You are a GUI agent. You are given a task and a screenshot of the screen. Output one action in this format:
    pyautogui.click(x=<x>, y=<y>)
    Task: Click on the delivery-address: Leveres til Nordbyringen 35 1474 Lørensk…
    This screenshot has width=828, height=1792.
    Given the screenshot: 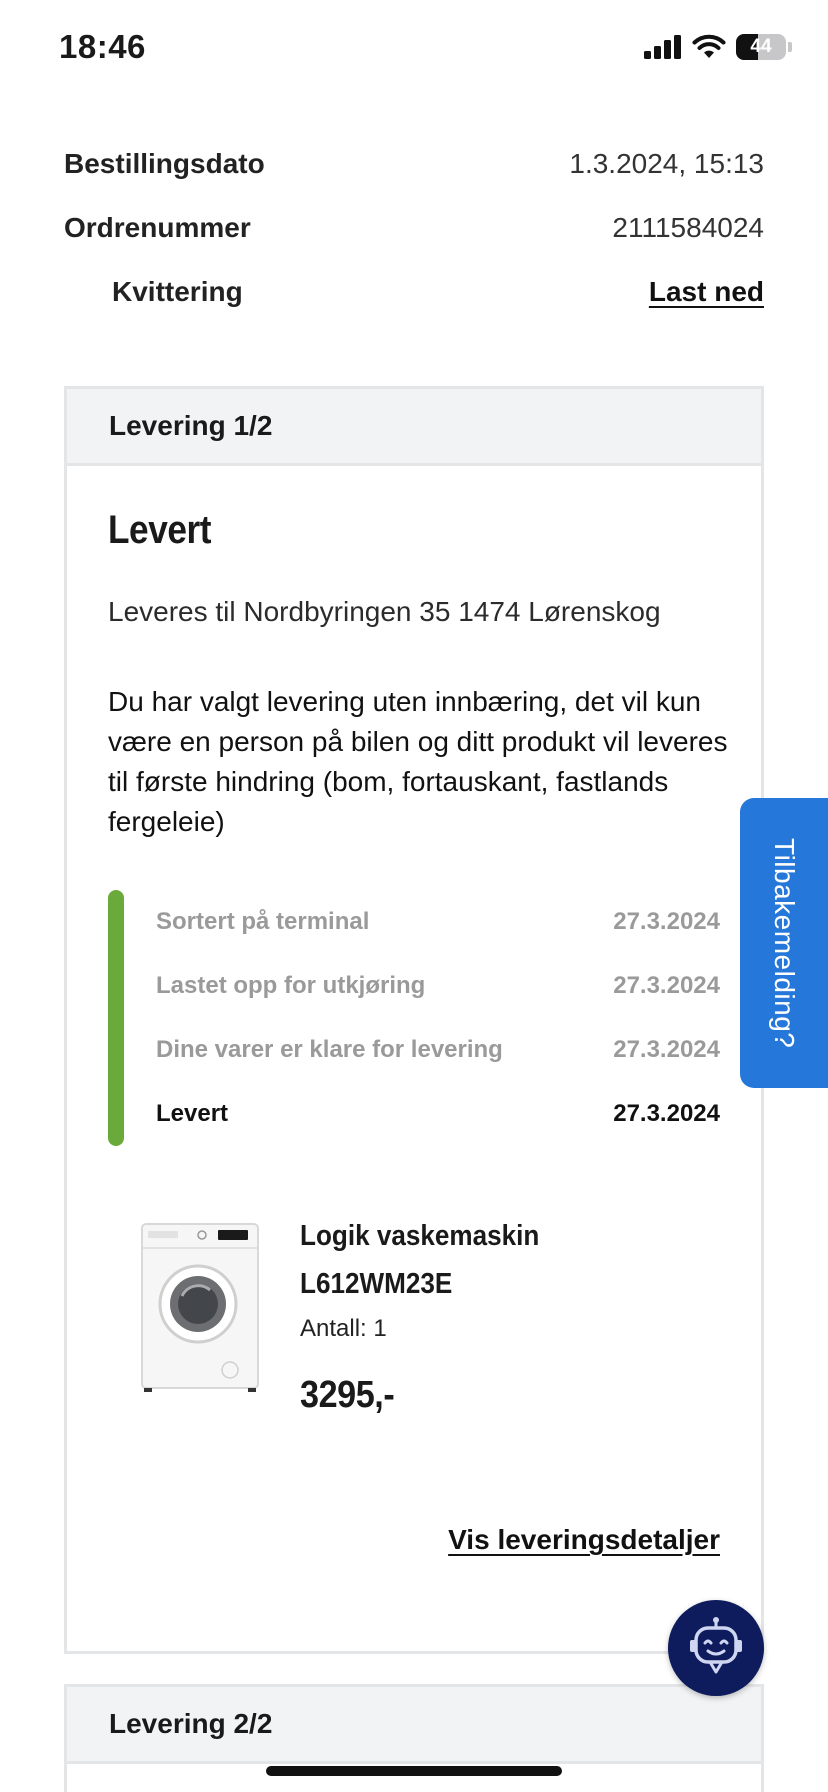 What is the action you would take?
    pyautogui.click(x=384, y=611)
    